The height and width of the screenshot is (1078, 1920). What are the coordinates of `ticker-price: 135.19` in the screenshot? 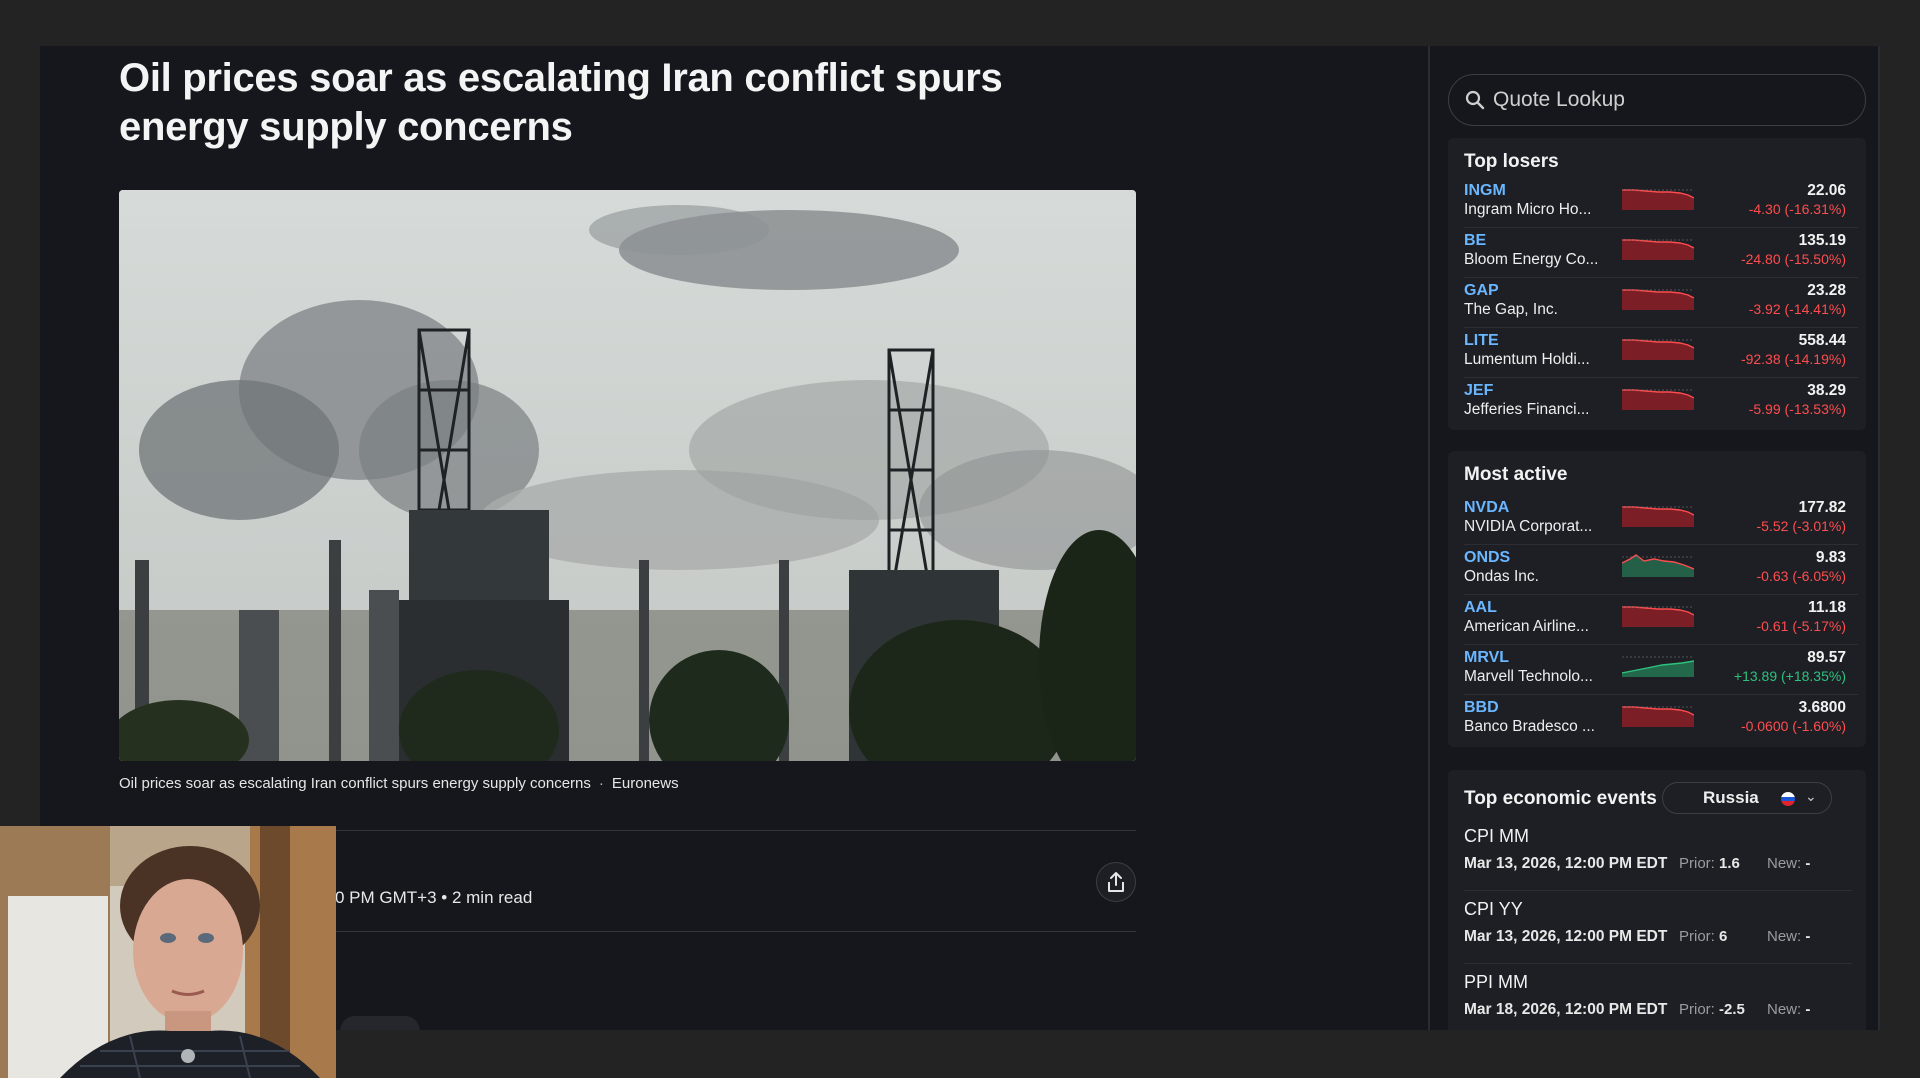 It's located at (1822, 240).